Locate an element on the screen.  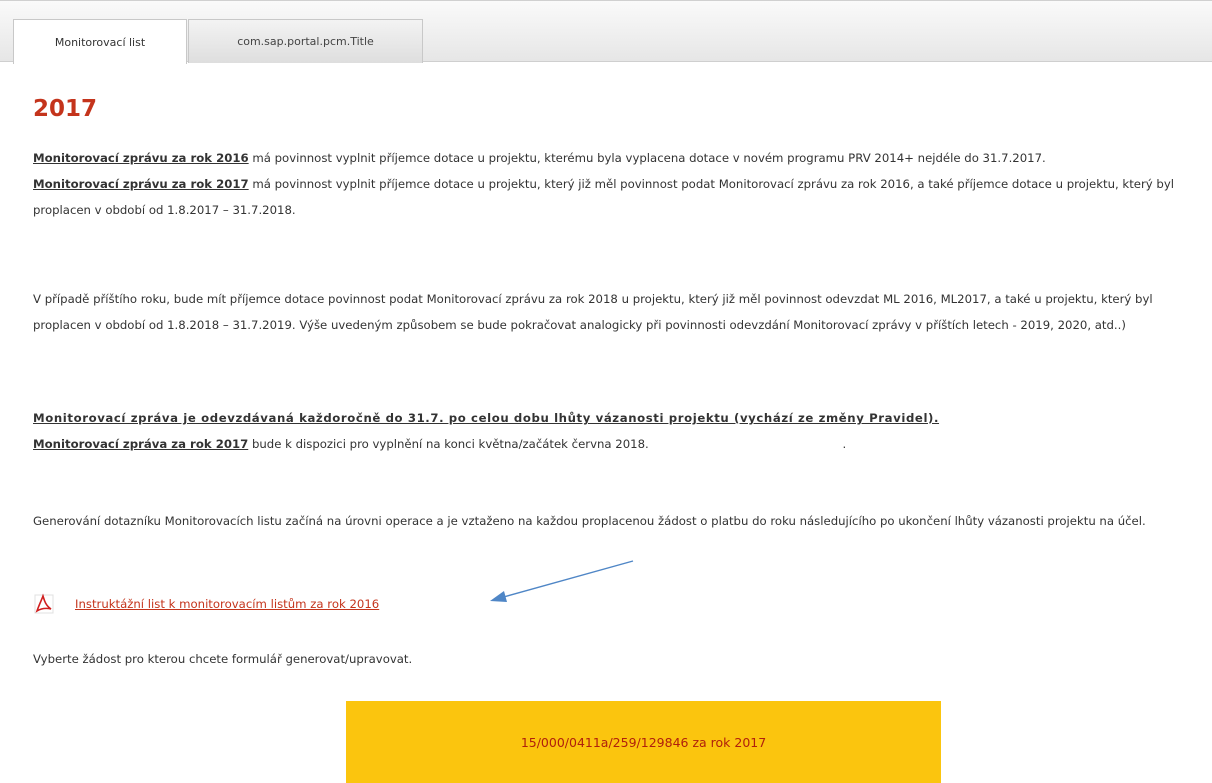
bold-phrase: Monitorovací zpráva za rok 2017 is located at coordinates (141, 444).